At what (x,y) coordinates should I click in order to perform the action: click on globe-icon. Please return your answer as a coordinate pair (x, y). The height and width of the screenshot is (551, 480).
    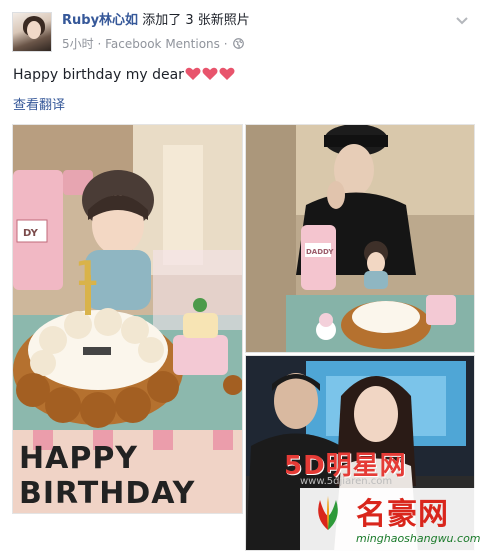
    Looking at the image, I should click on (239, 43).